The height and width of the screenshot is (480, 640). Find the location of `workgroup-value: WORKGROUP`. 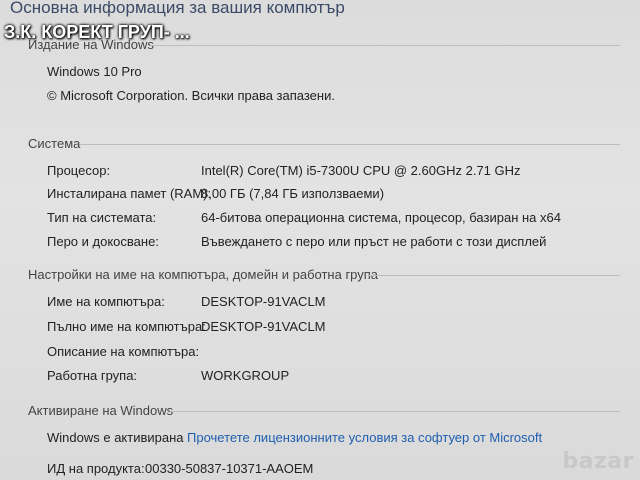

workgroup-value: WORKGROUP is located at coordinates (245, 375).